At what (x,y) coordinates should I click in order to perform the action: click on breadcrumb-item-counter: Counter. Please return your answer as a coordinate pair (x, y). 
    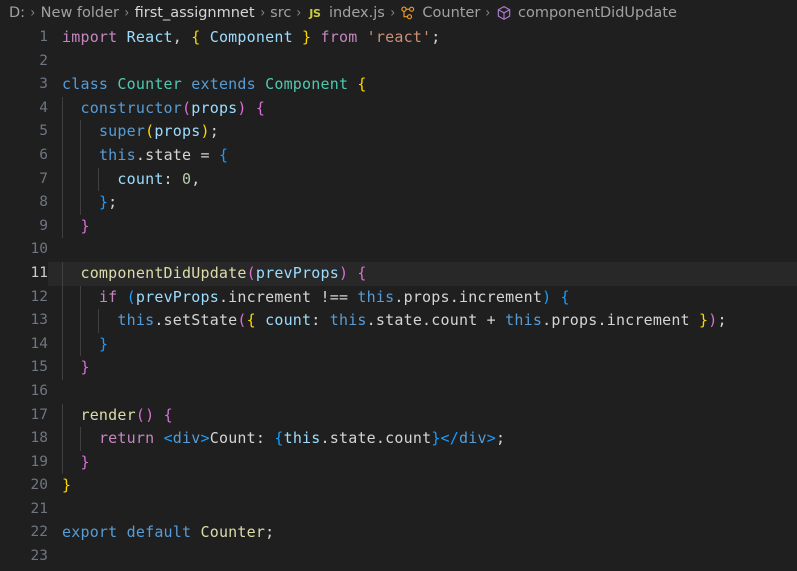
    Looking at the image, I should click on (440, 13).